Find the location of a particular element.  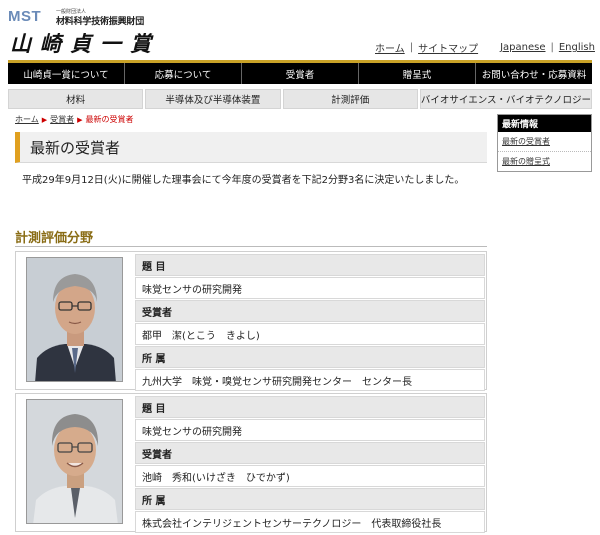

breadcrumb-current: 最新の受賞者 is located at coordinates (109, 119).